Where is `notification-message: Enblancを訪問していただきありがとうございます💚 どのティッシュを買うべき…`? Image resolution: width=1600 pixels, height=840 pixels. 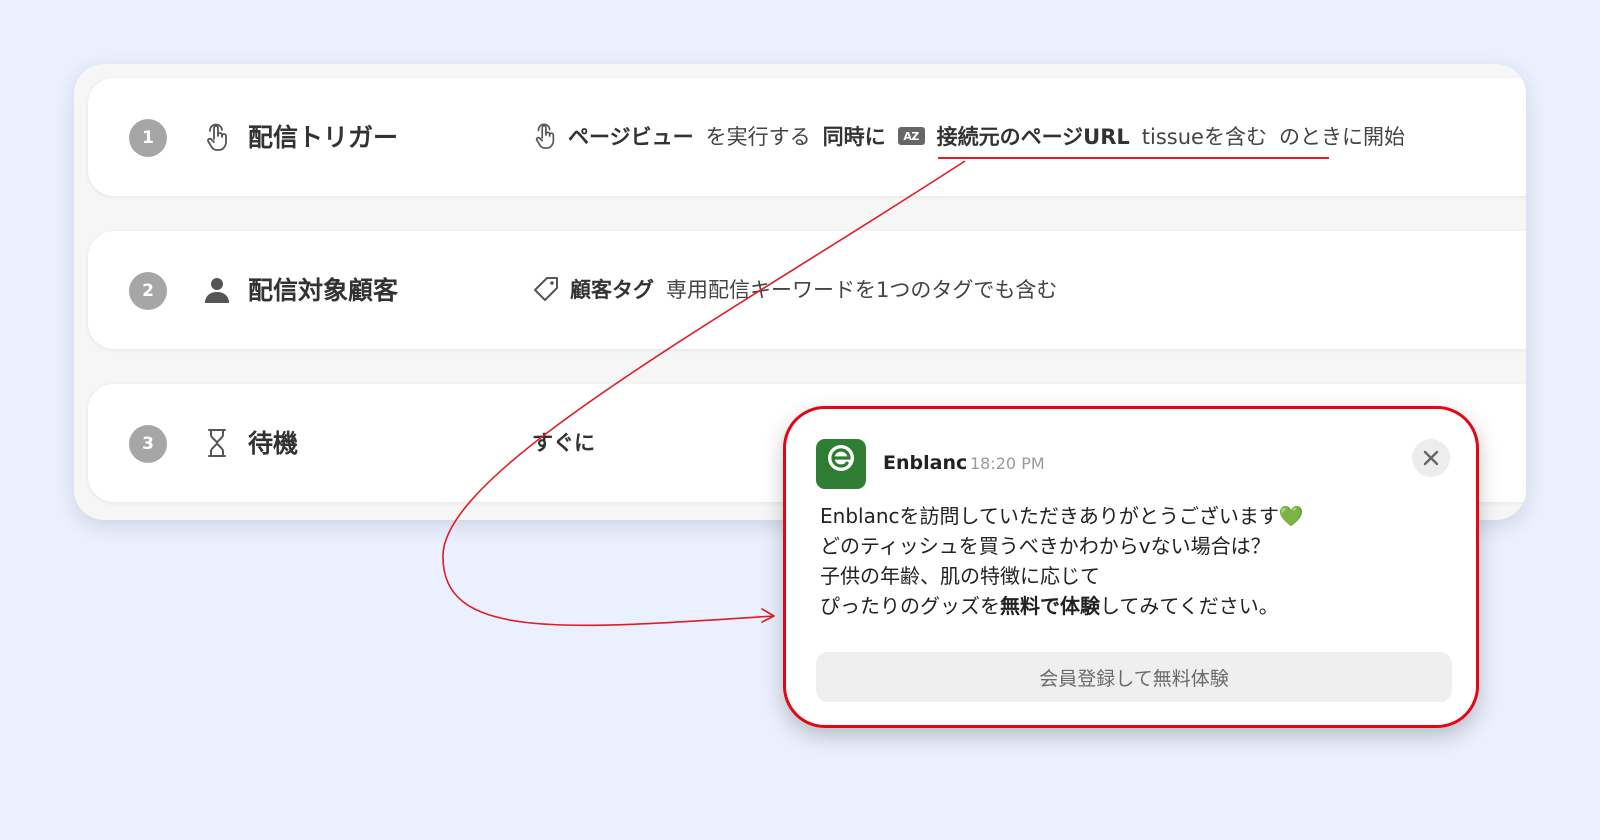 notification-message: Enblancを訪問していただきありがとうございます💚 どのティッシュを買うべき… is located at coordinates (1062, 561).